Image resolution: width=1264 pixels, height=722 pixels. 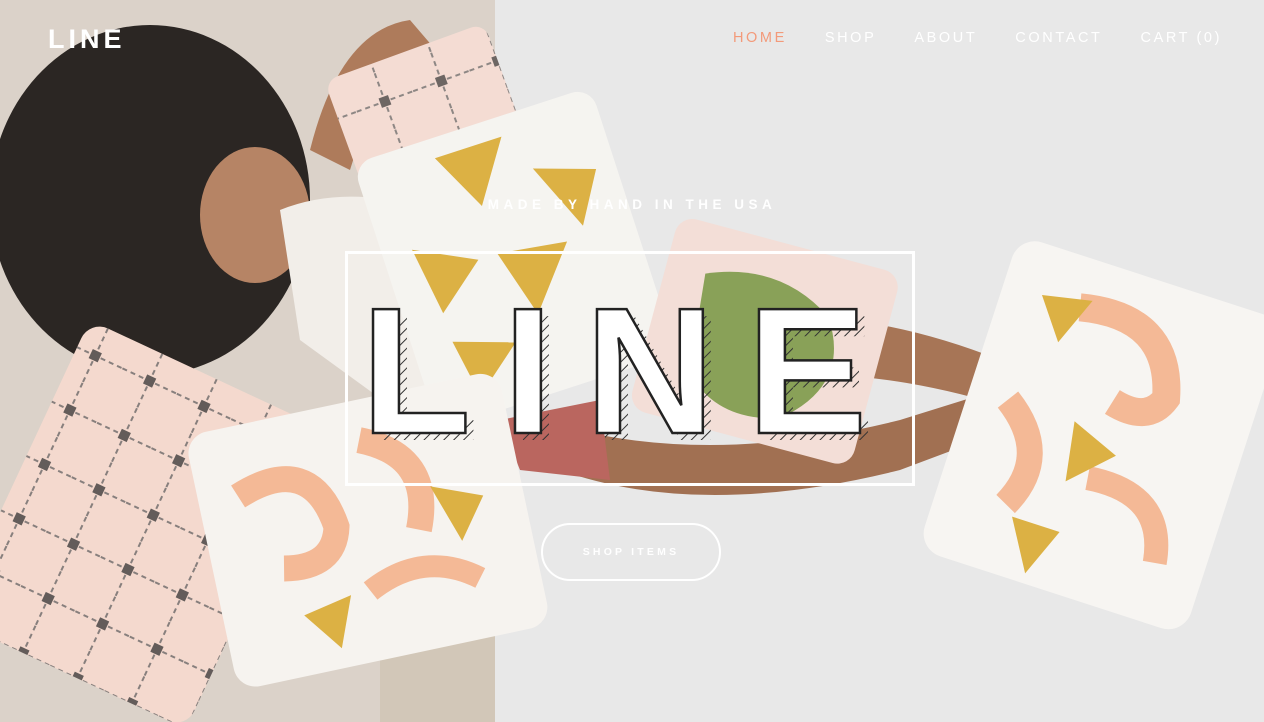 I want to click on hero-title-text: LINE, so click(x=630, y=371).